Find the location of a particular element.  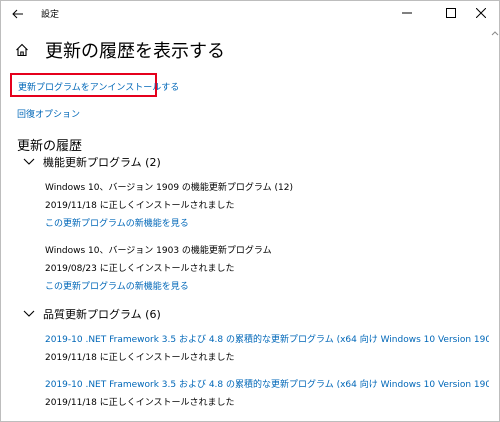

back-arrow-icon is located at coordinates (17, 14).